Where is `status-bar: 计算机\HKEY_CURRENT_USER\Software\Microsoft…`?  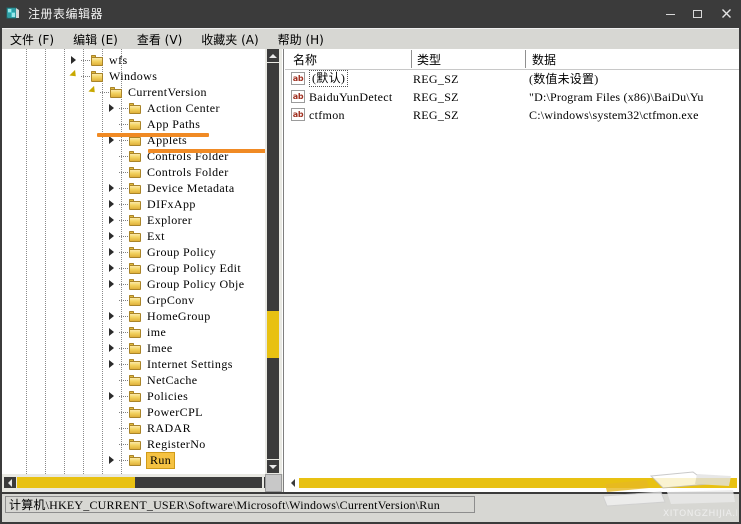 status-bar: 计算机\HKEY_CURRENT_USER\Software\Microsoft… is located at coordinates (370, 508).